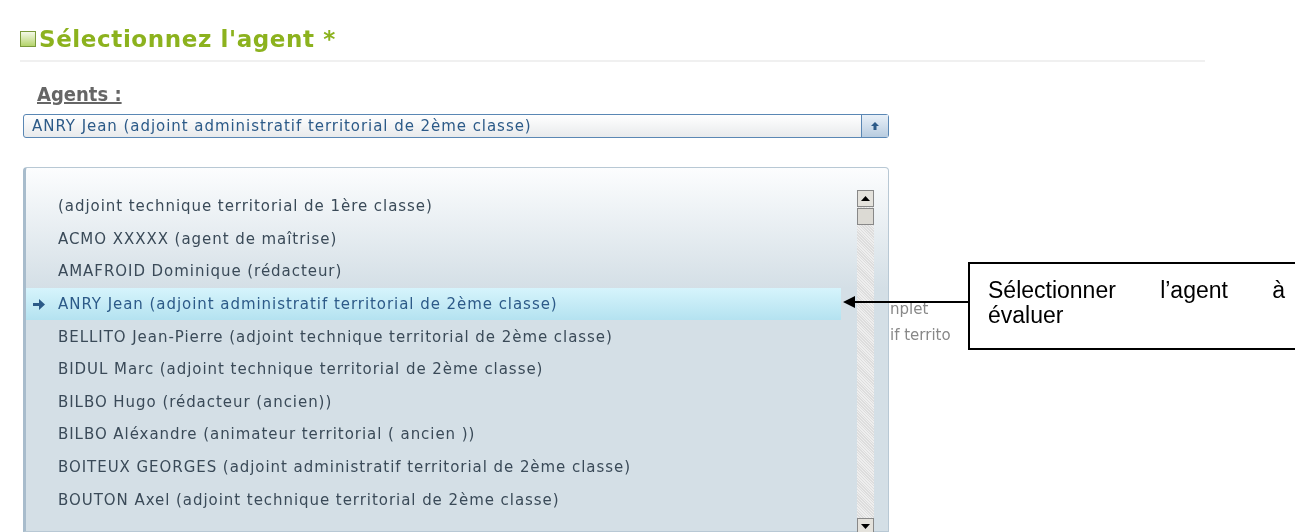  I want to click on down-triangle-icon, so click(865, 526).